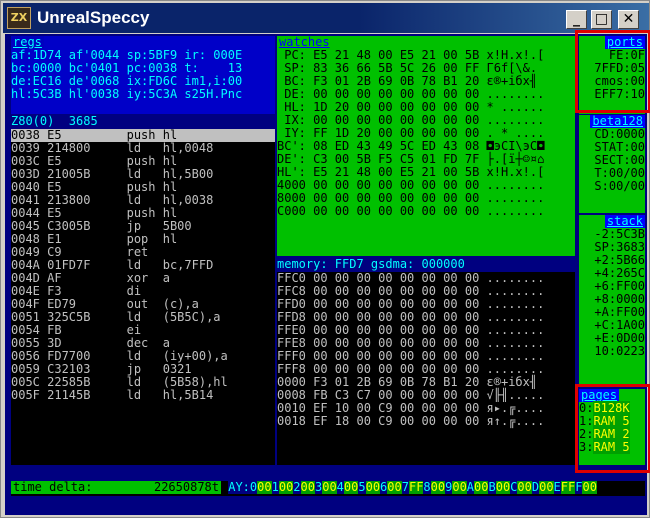 The width and height of the screenshot is (650, 518). Describe the element at coordinates (127, 68) in the screenshot. I see `regs-line: bc:0000 bc'0401 pc:0038 t: 13` at that location.